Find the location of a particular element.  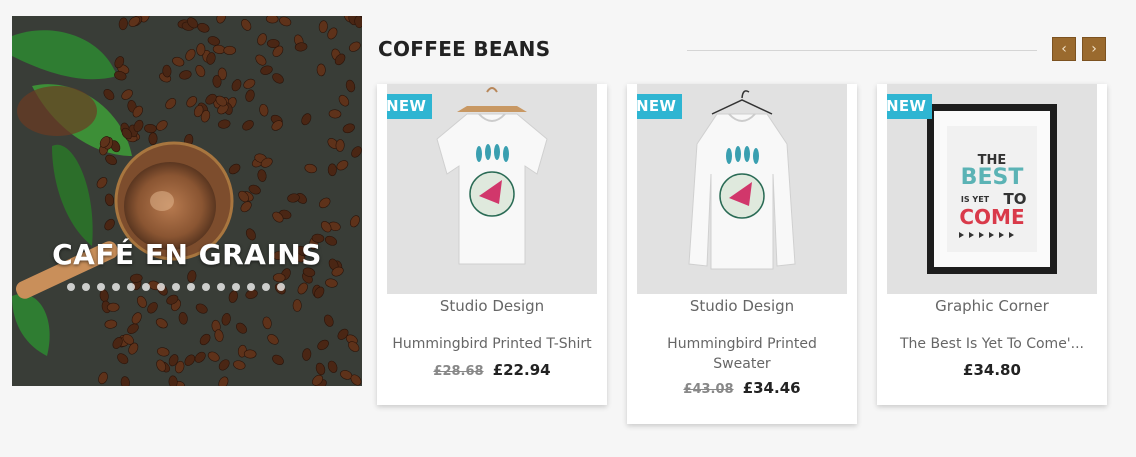

poster-line-2: BEST is located at coordinates (992, 177).